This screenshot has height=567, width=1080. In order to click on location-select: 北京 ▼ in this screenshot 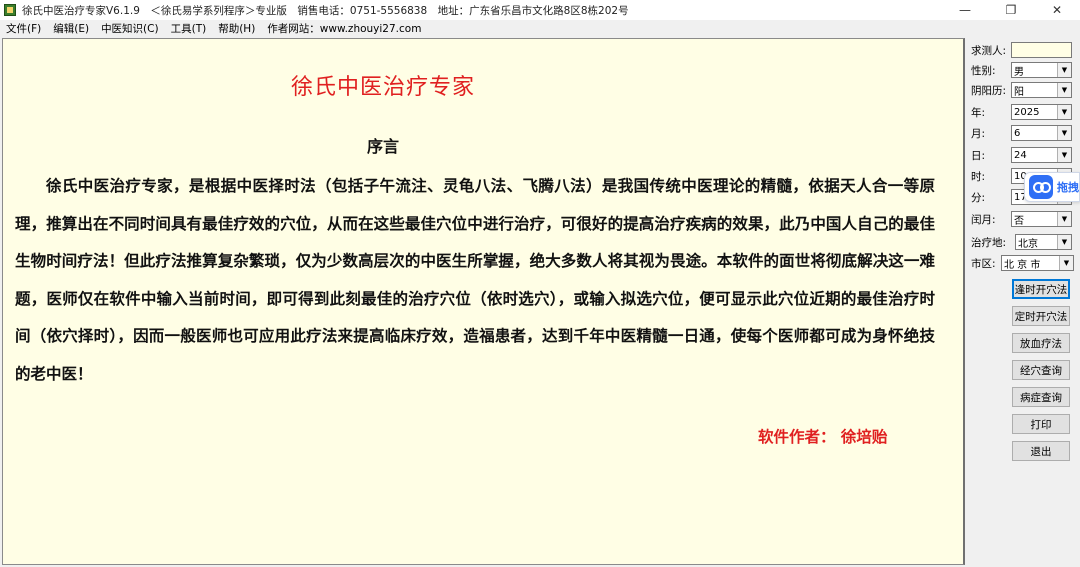, I will do `click(1043, 242)`.